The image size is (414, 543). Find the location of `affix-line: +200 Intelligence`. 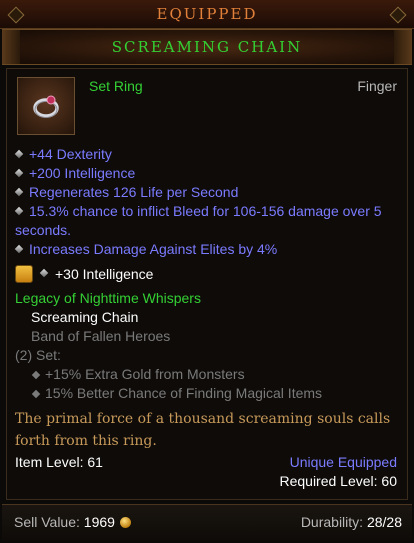

affix-line: +200 Intelligence is located at coordinates (209, 173).